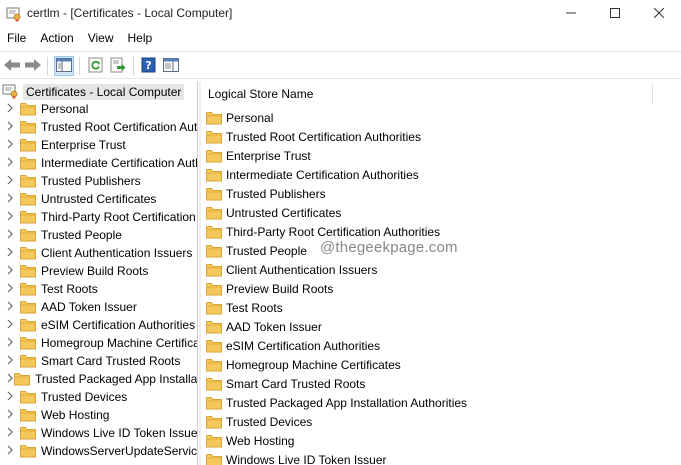  Describe the element at coordinates (119, 433) in the screenshot. I see `tree-item-label: Windows Live ID Token Issuer` at that location.